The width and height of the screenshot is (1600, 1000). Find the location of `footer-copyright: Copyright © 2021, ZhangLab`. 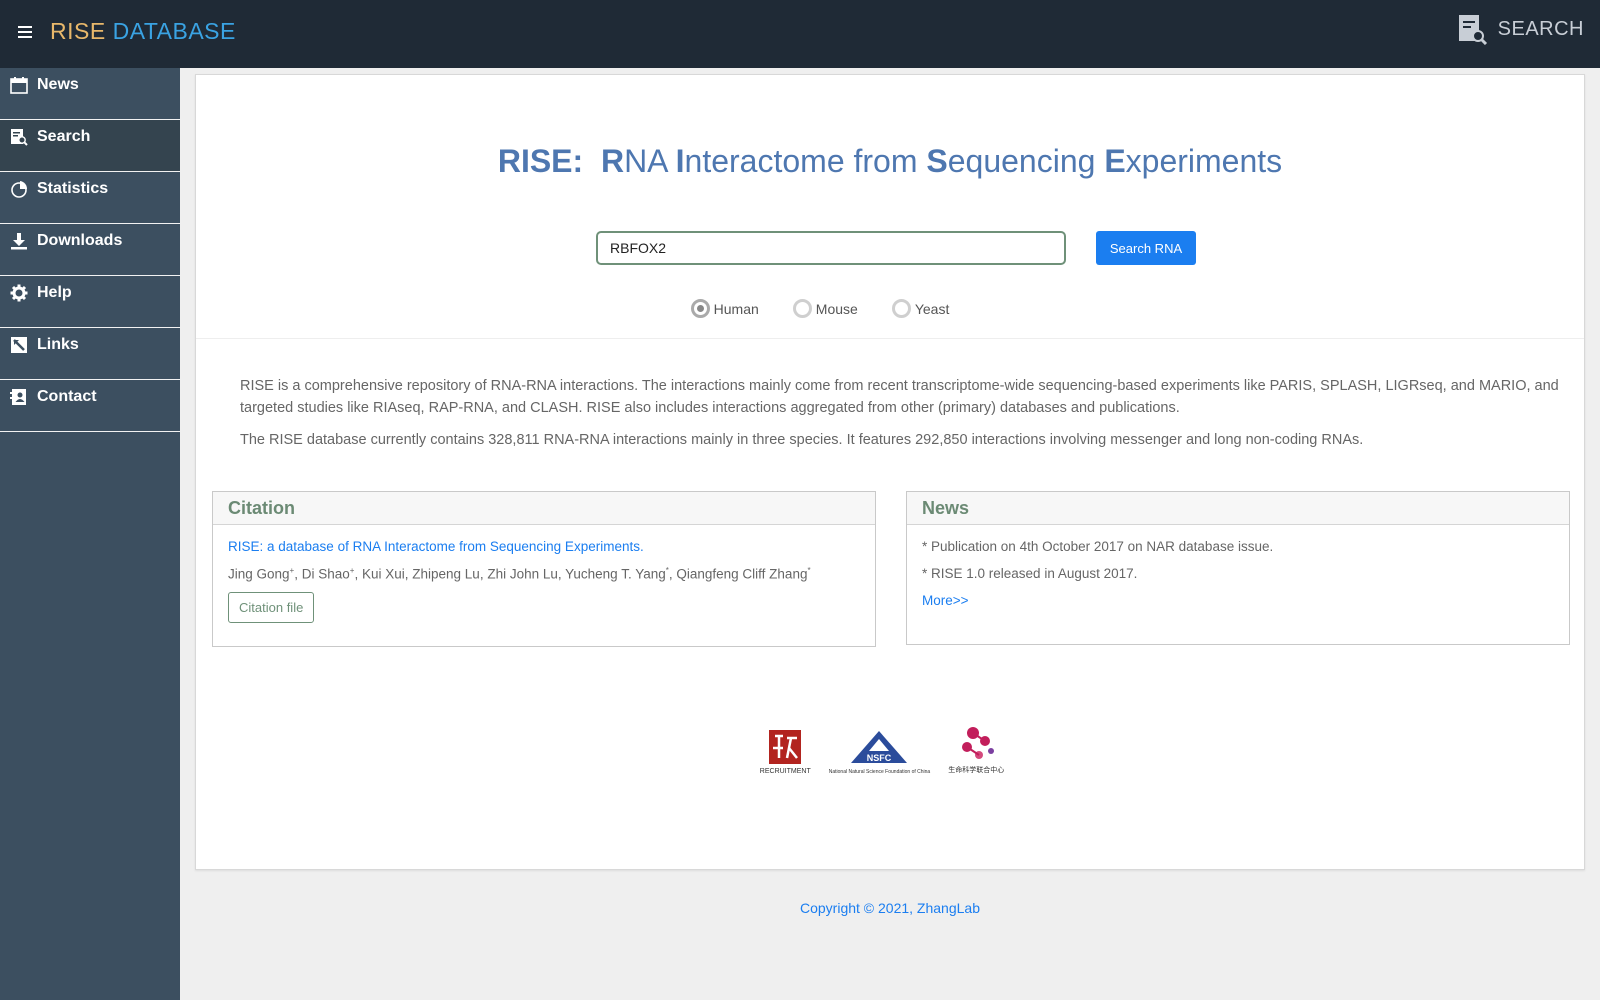

footer-copyright: Copyright © 2021, ZhangLab is located at coordinates (890, 908).